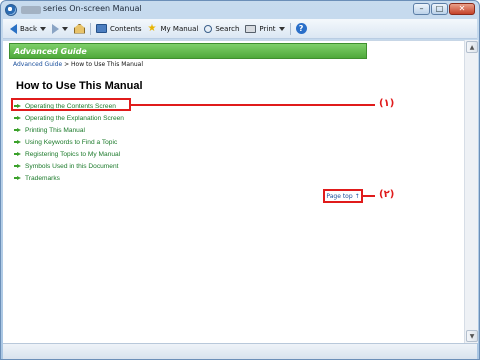  I want to click on topic-link-label: Operating the Explanation Screen, so click(74, 118).